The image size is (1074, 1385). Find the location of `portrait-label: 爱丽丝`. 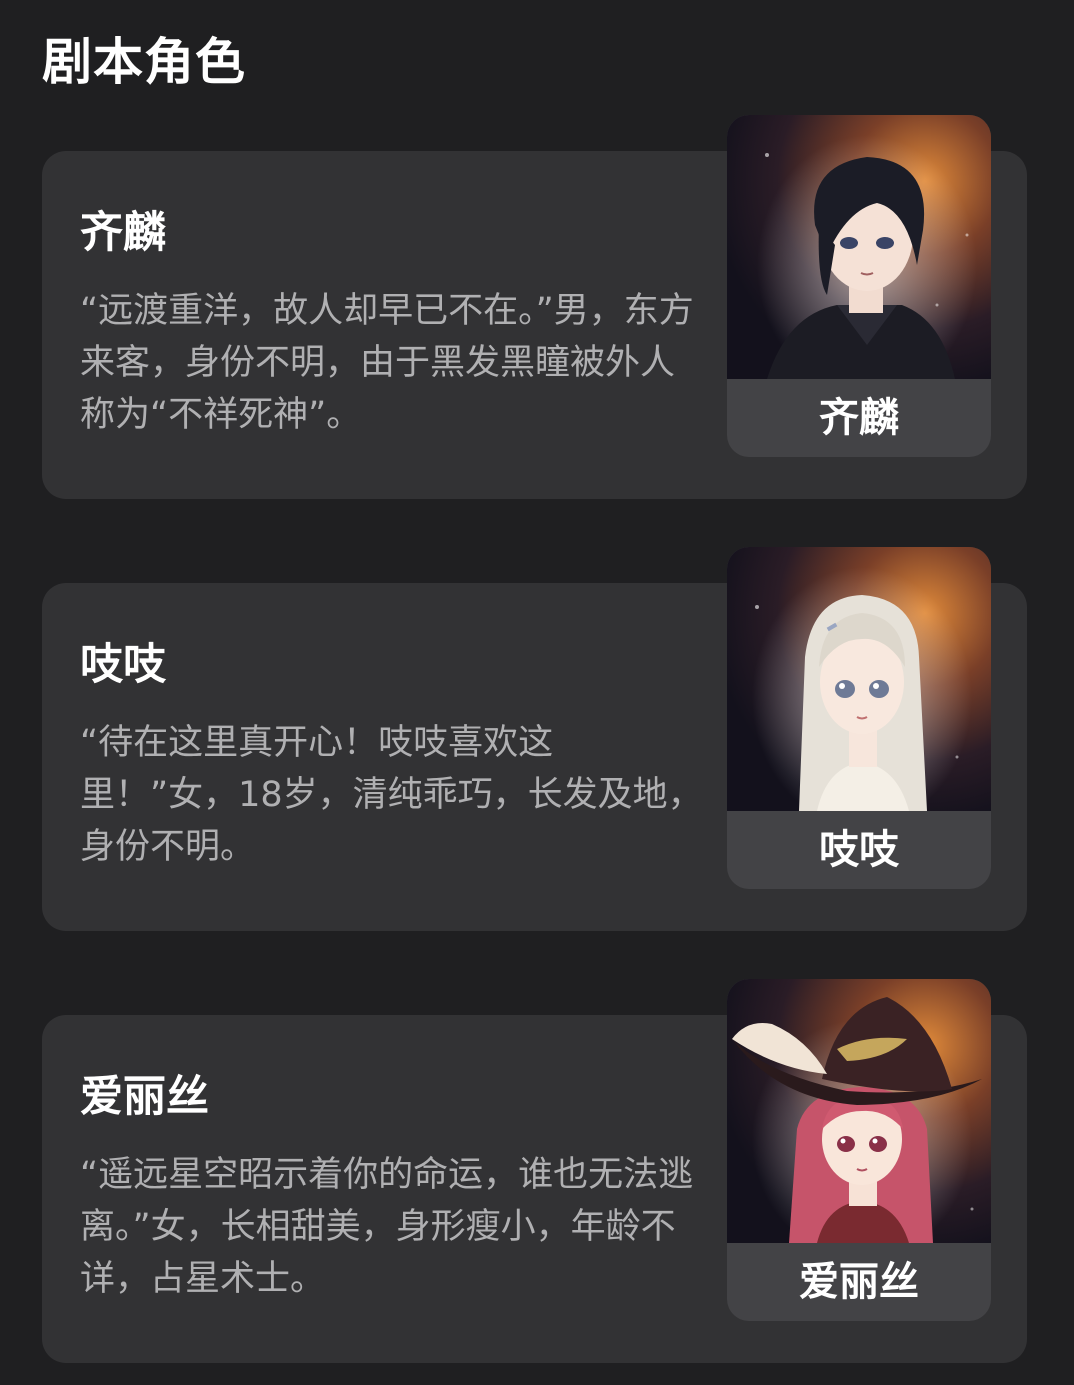

portrait-label: 爱丽丝 is located at coordinates (859, 1282).